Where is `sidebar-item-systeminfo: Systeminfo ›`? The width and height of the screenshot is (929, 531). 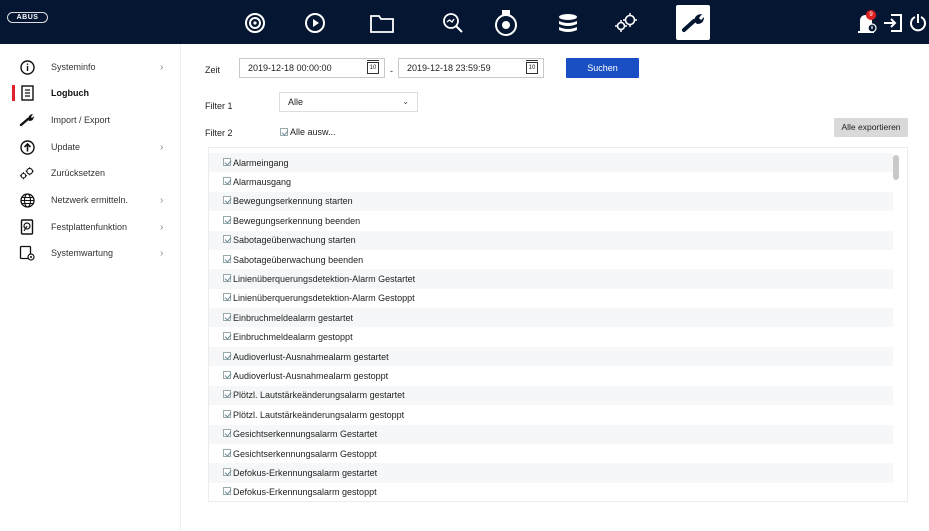
sidebar-item-systeminfo: Systeminfo › is located at coordinates (90, 67).